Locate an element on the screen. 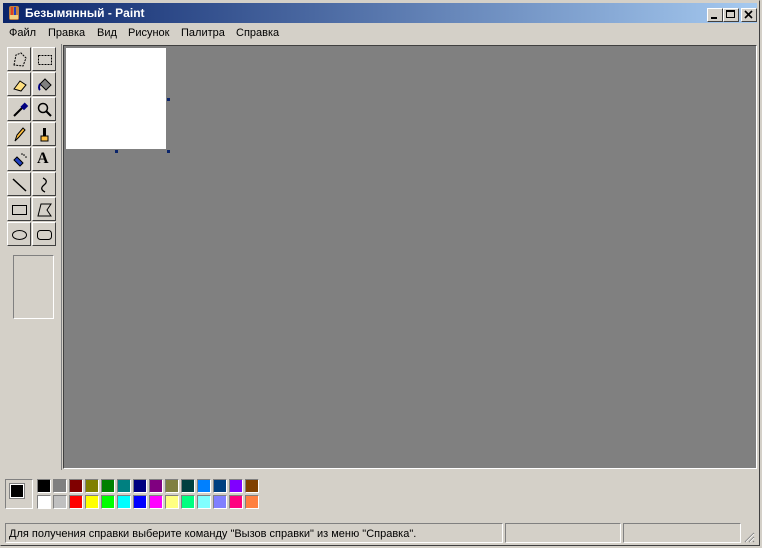  current-colors is located at coordinates (19, 494).